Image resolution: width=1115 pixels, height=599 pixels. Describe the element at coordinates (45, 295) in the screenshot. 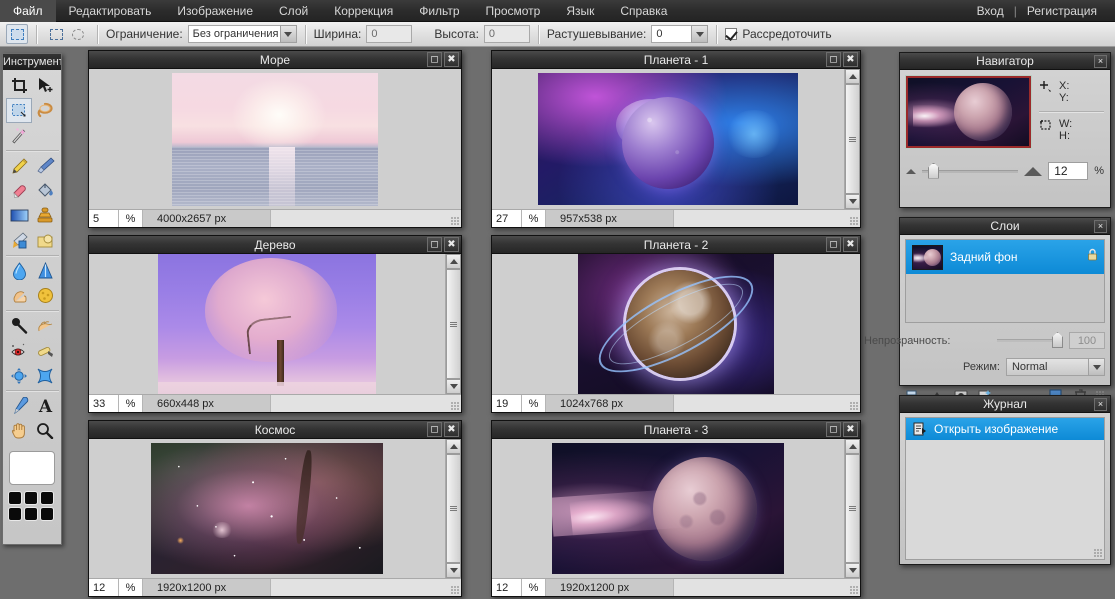

I see `tool-sponge` at that location.